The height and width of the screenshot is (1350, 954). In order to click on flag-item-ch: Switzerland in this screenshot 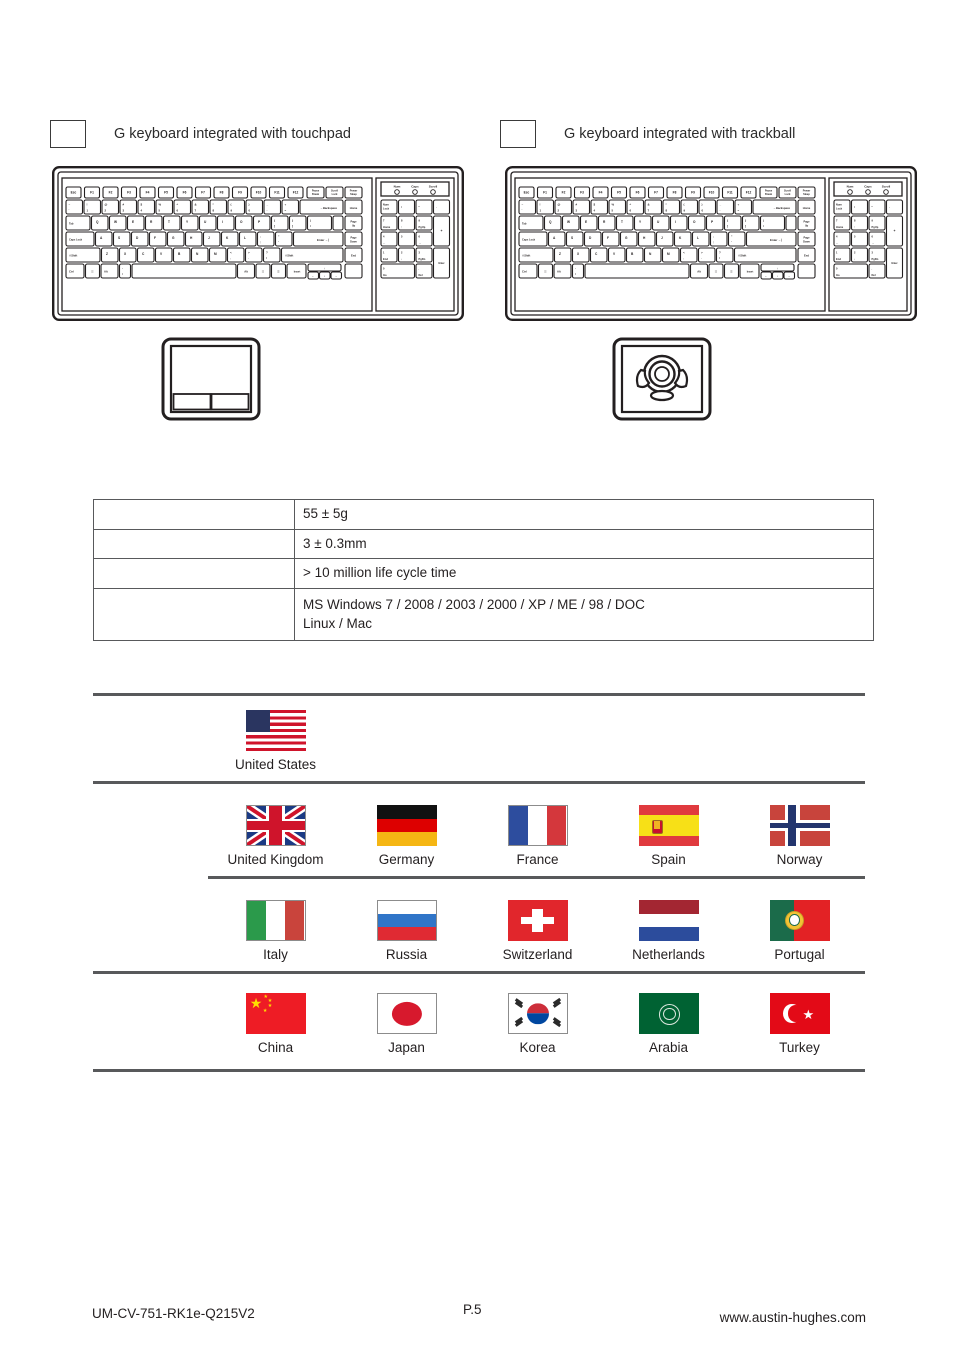, I will do `click(537, 931)`.